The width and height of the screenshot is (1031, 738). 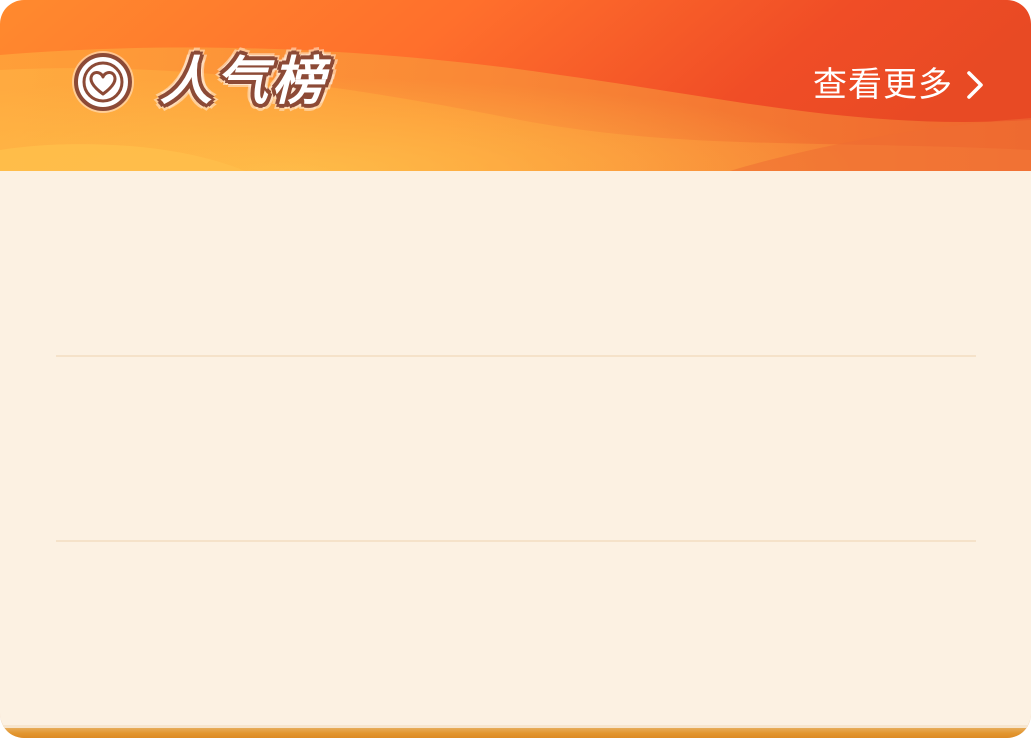 I want to click on header-title-group: 人气榜, so click(x=199, y=82).